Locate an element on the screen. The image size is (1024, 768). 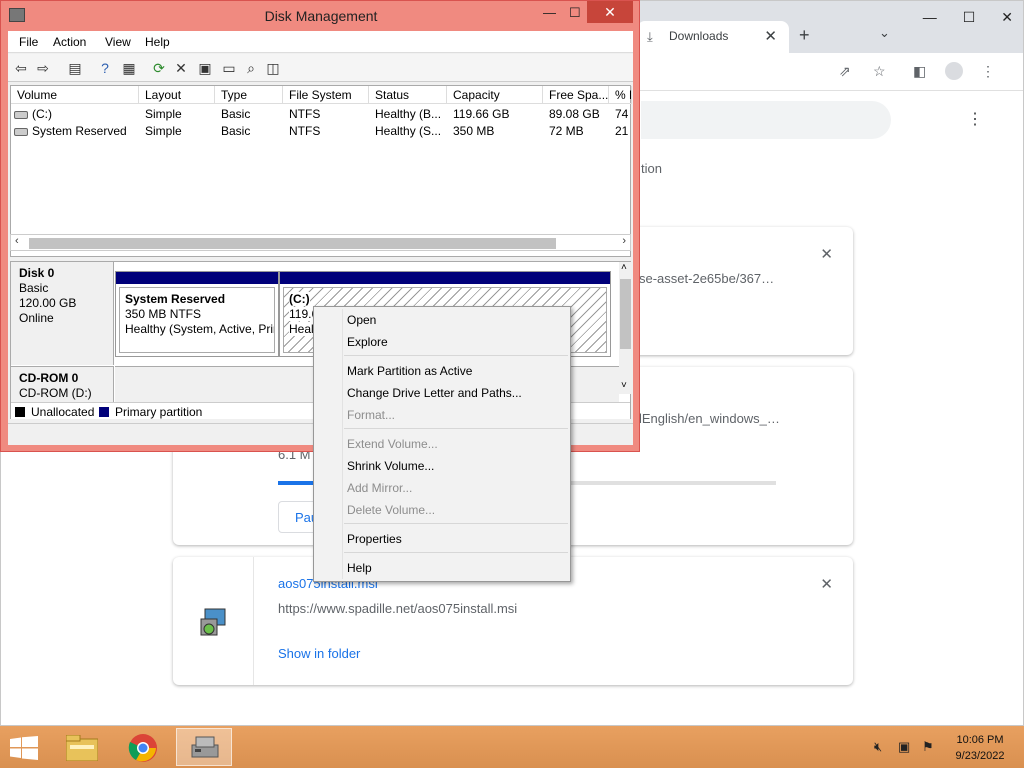
chrome-menu-icon: ⋮ is located at coordinates (988, 71).